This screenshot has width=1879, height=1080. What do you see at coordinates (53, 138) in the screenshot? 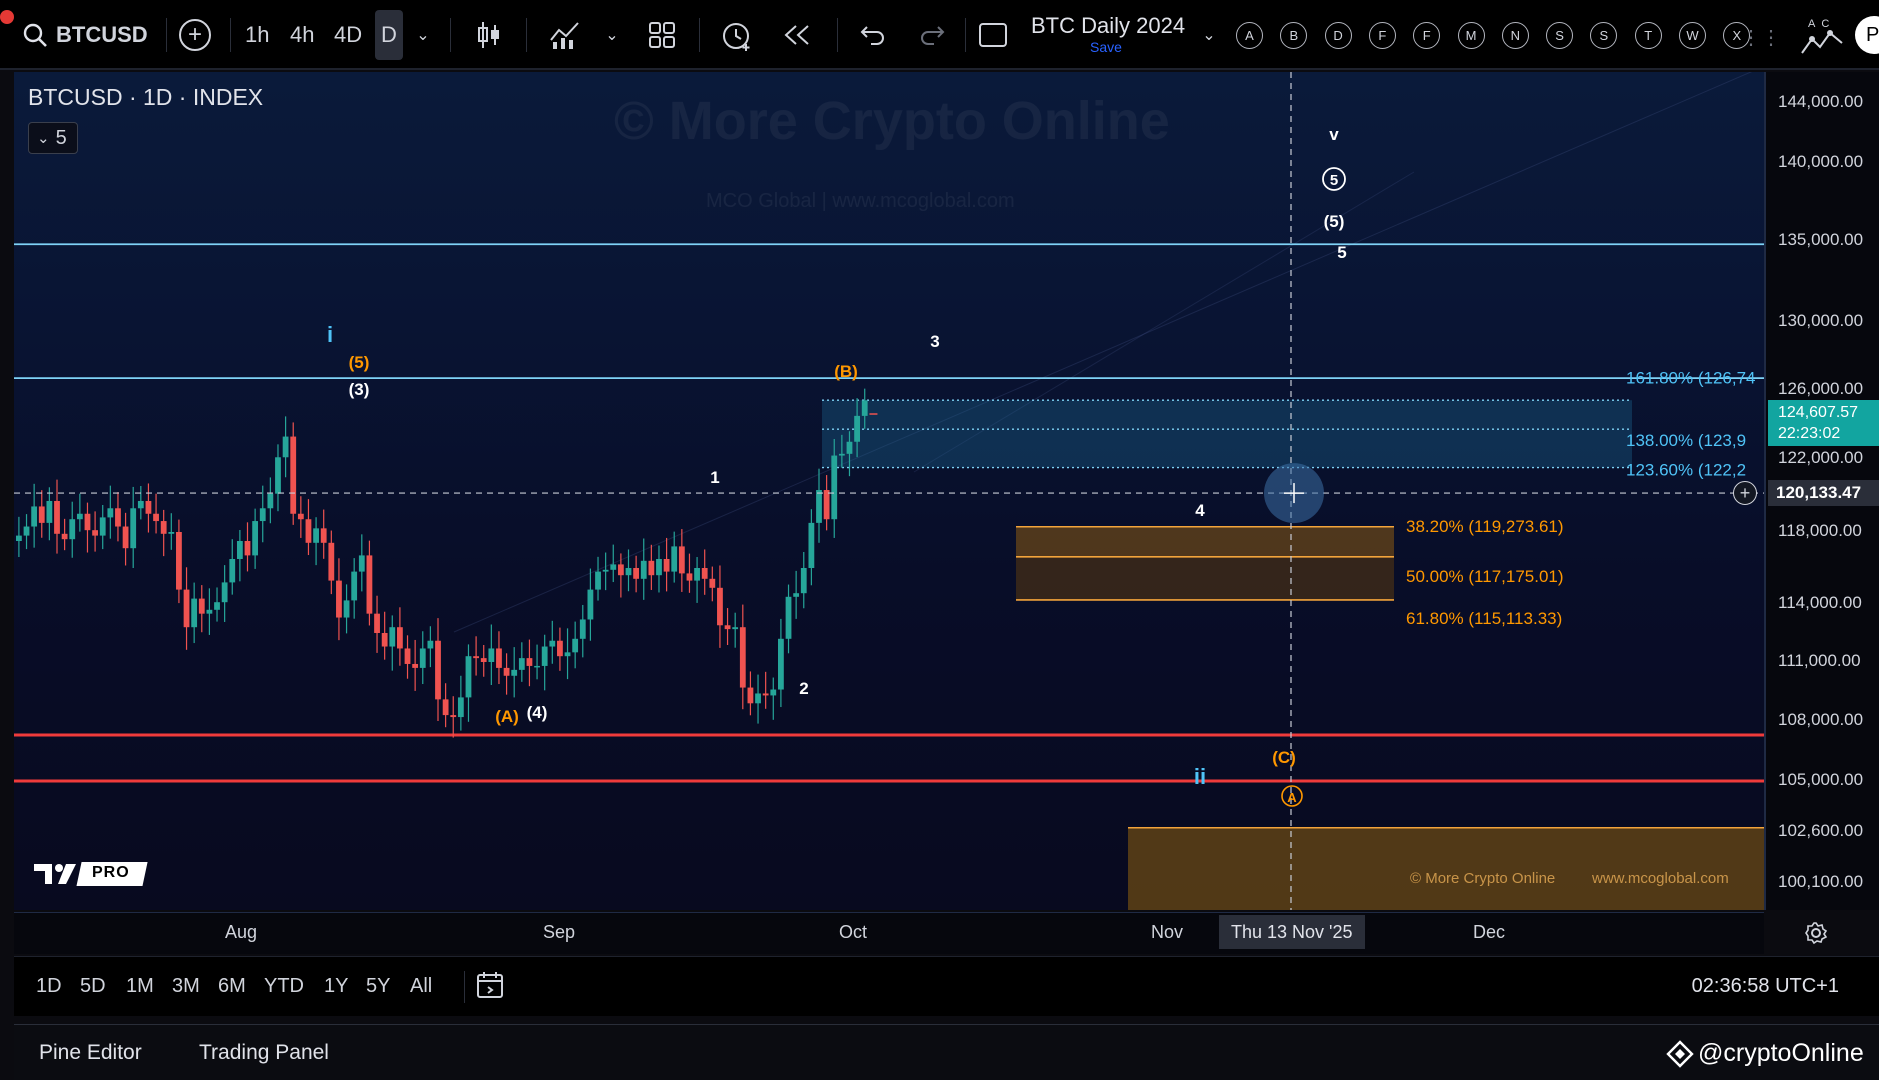
I see `legend-collapse-button: ⌄ 5` at bounding box center [53, 138].